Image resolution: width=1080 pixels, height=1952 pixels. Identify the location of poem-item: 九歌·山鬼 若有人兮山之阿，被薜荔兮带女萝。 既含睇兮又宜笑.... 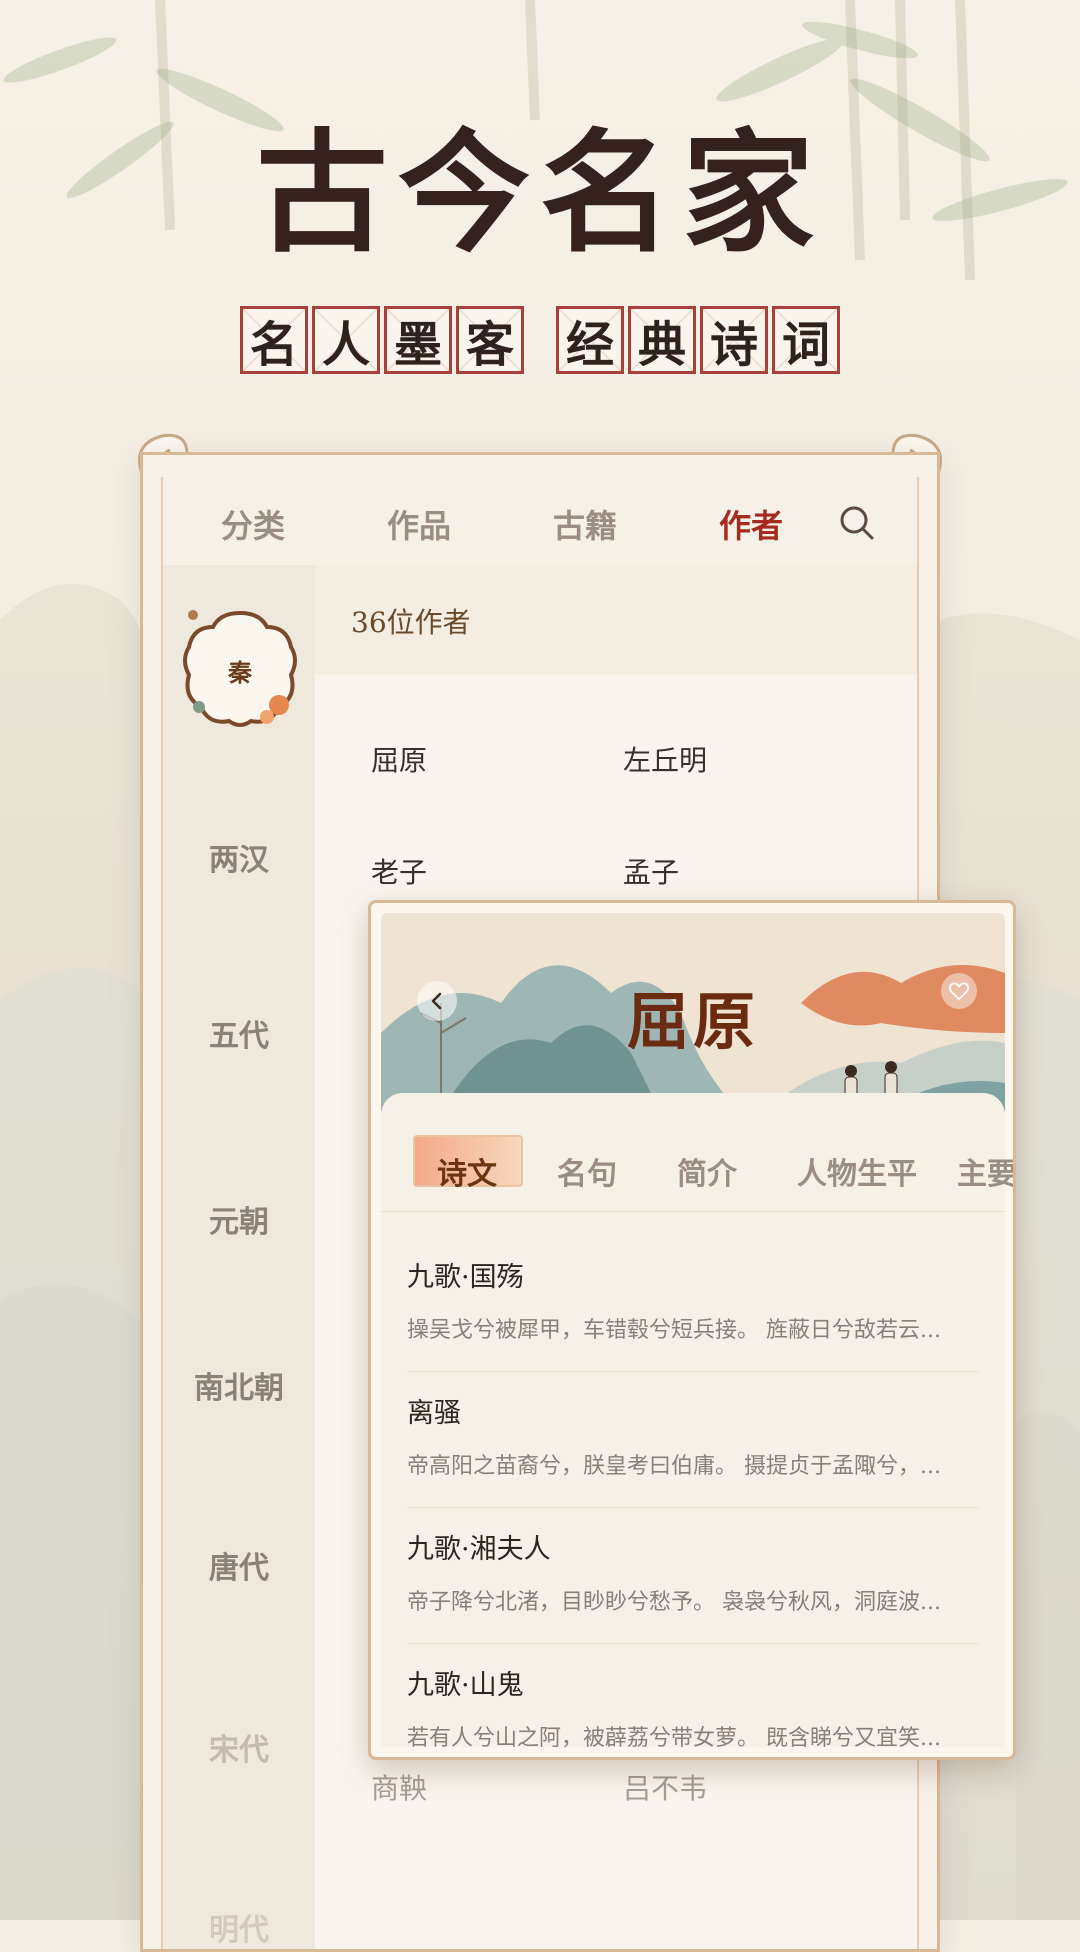
(693, 1707).